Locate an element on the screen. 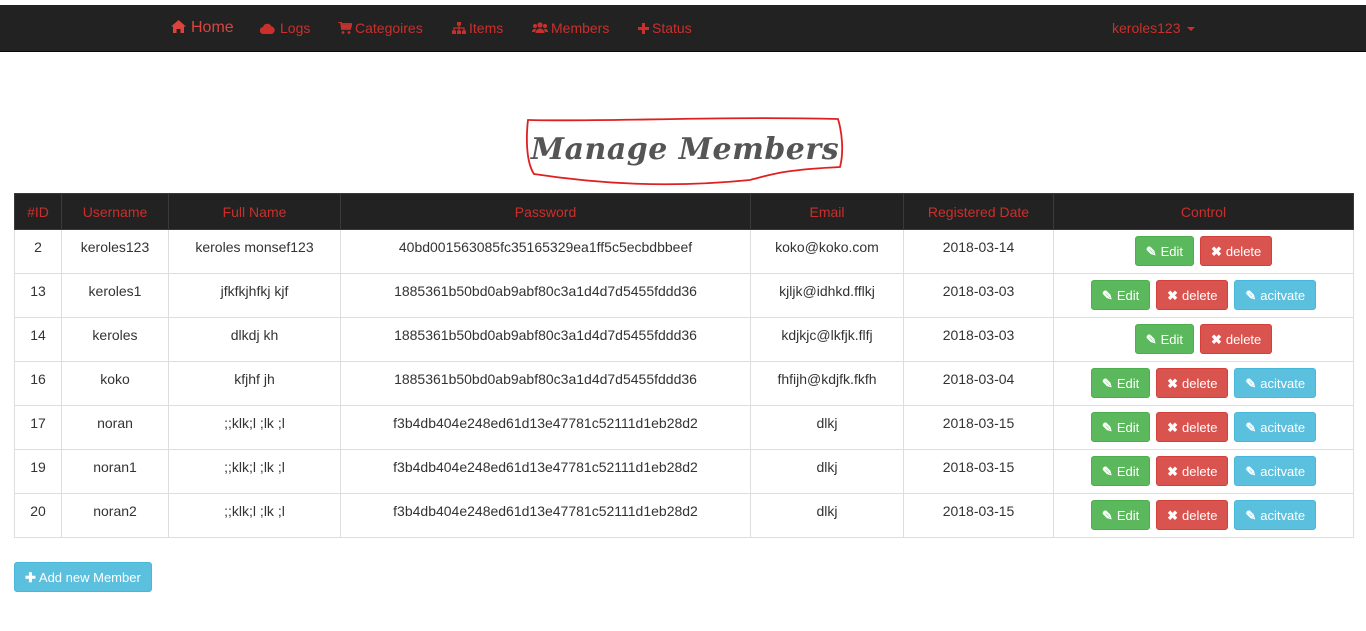  cell-id: 19 is located at coordinates (38, 471).